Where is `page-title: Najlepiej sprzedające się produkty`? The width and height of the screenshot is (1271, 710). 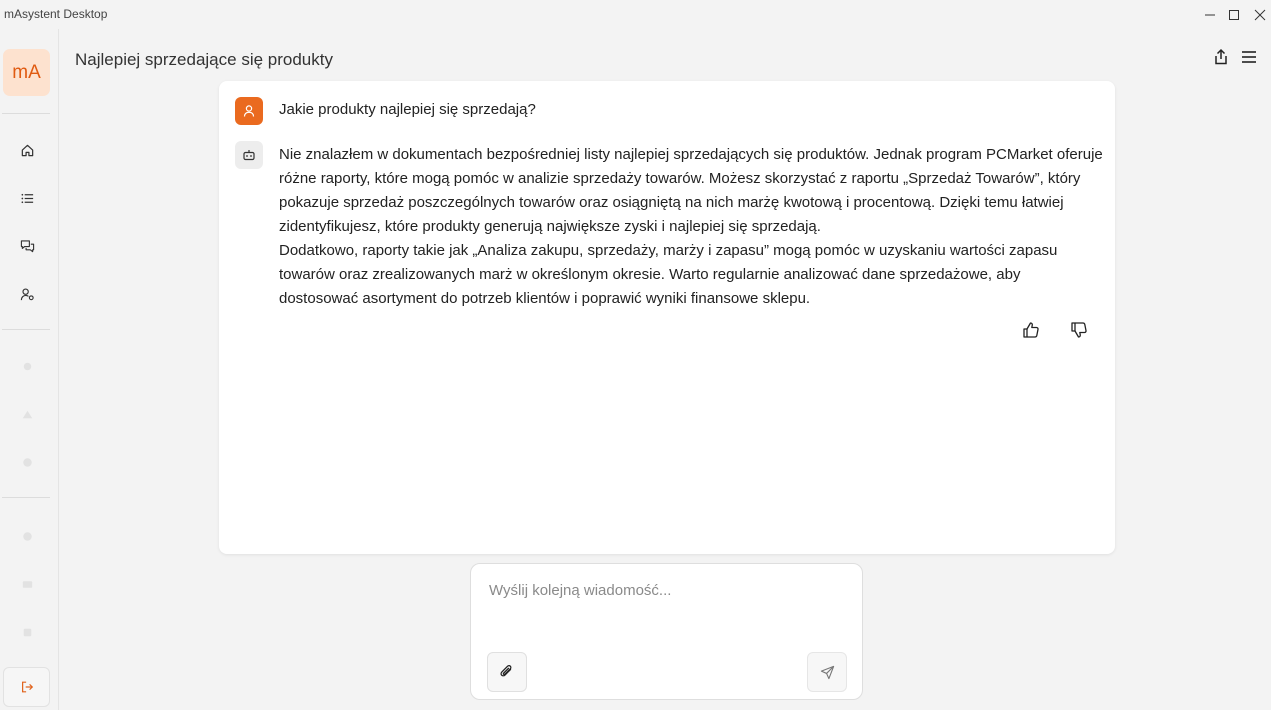
page-title: Najlepiej sprzedające się produkty is located at coordinates (204, 59).